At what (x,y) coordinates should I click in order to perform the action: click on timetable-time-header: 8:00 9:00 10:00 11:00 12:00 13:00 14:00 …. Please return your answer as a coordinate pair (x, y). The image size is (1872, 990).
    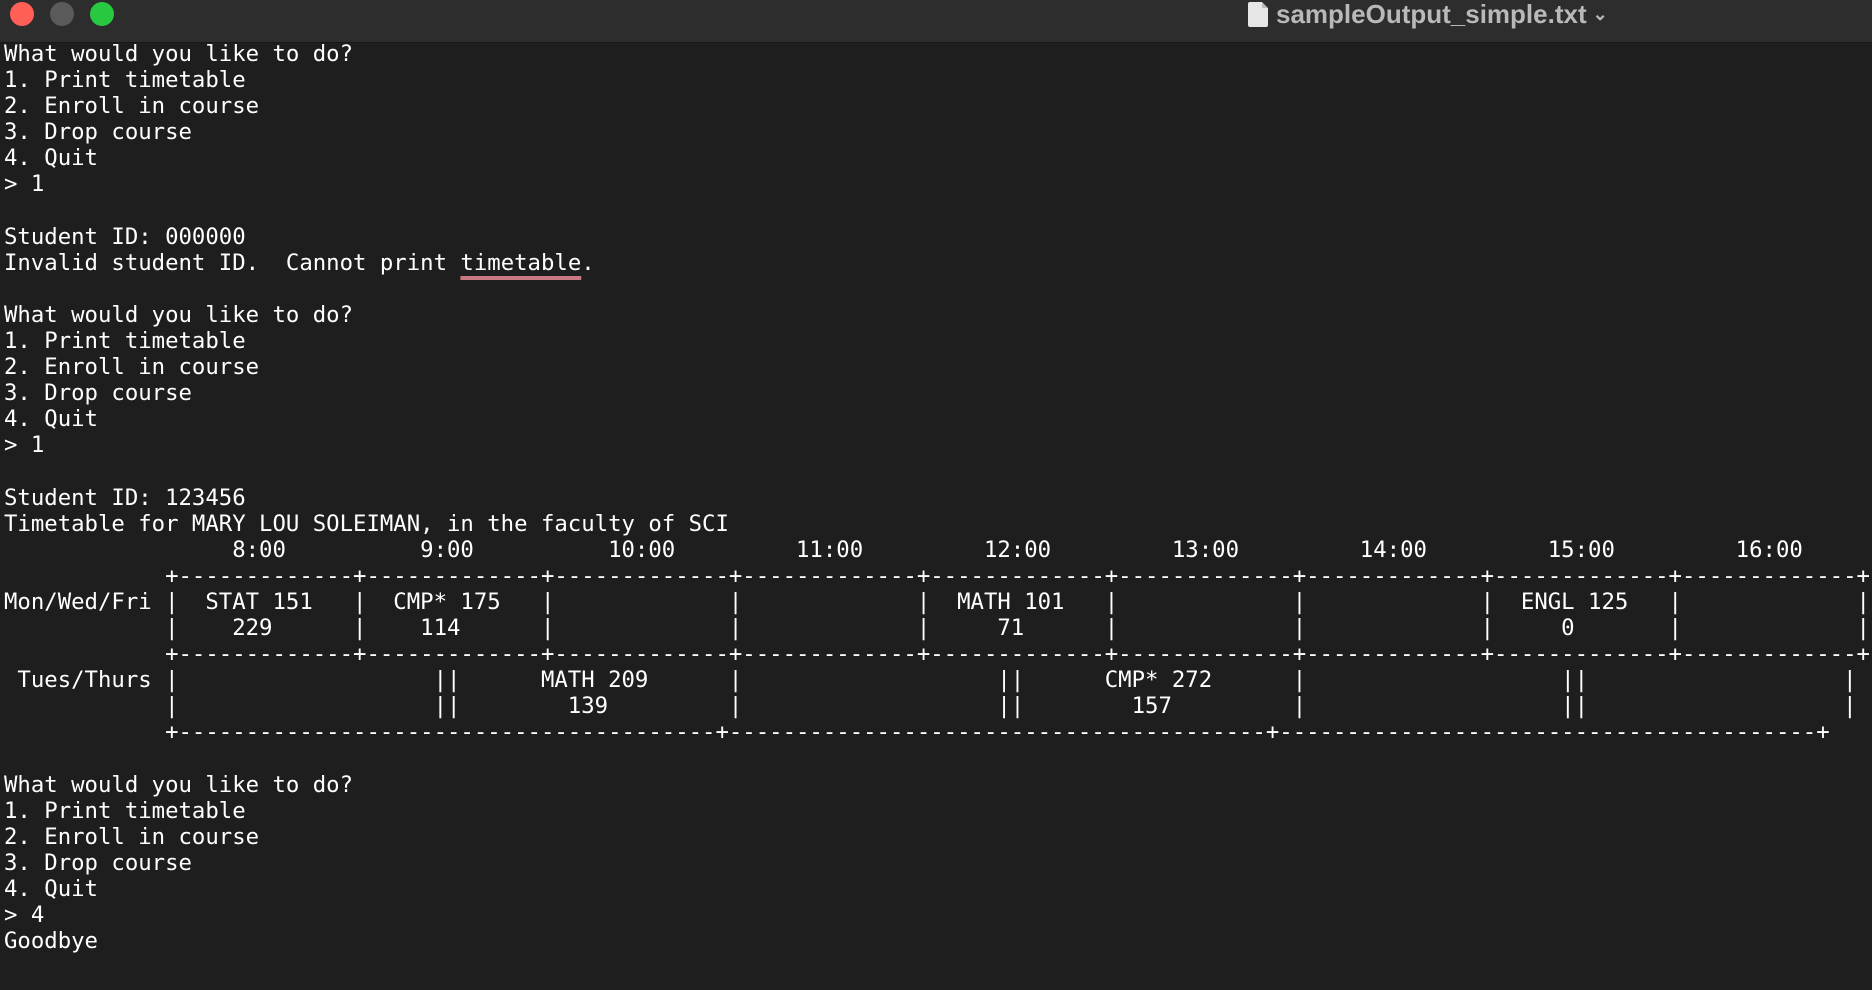
    Looking at the image, I should click on (903, 549).